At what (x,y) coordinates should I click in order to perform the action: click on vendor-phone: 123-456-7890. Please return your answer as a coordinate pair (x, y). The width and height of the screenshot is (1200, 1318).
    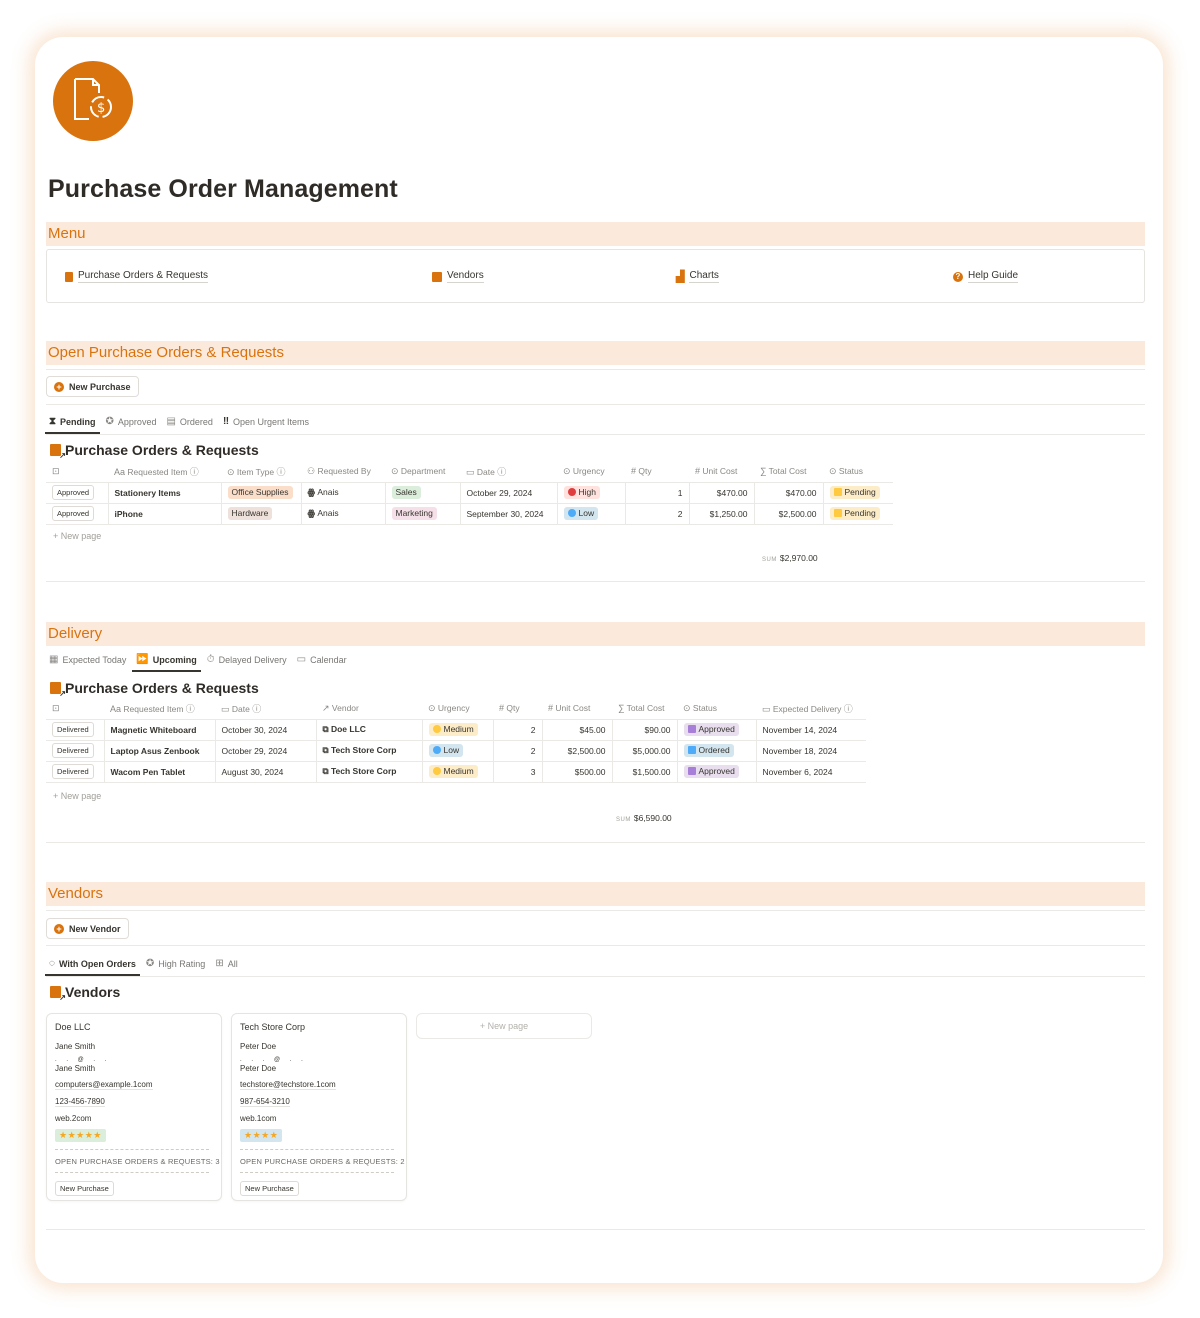
    Looking at the image, I should click on (80, 1102).